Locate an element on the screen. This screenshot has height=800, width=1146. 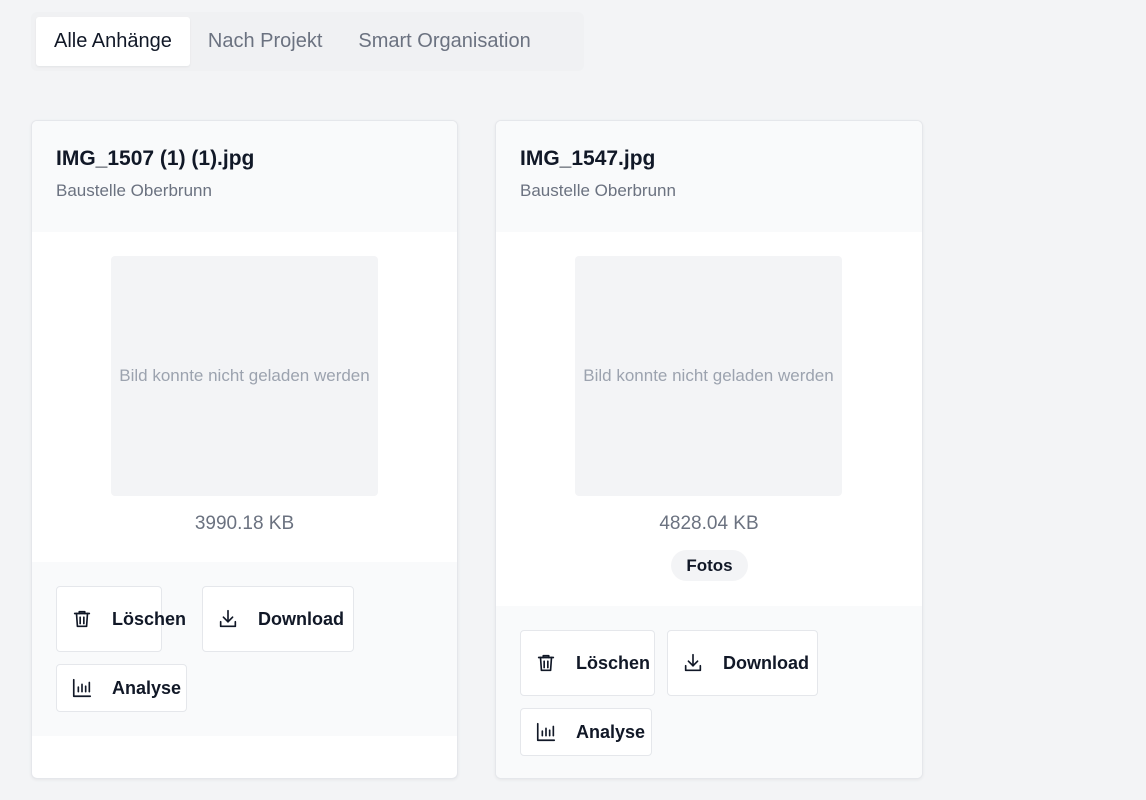
file-size: 4828.04 KB is located at coordinates (709, 523).